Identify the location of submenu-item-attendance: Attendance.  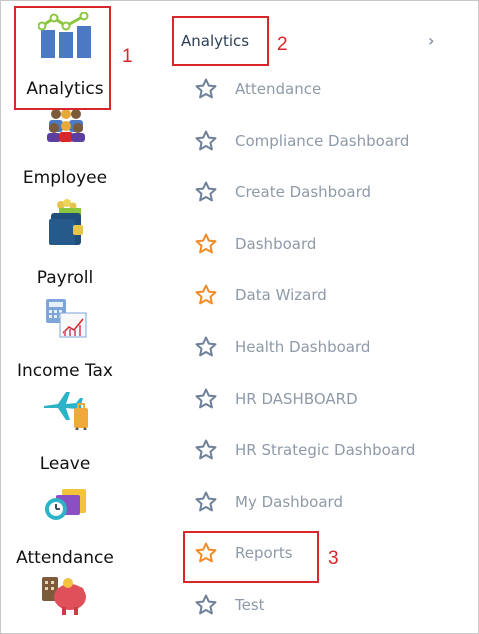
(325, 90).